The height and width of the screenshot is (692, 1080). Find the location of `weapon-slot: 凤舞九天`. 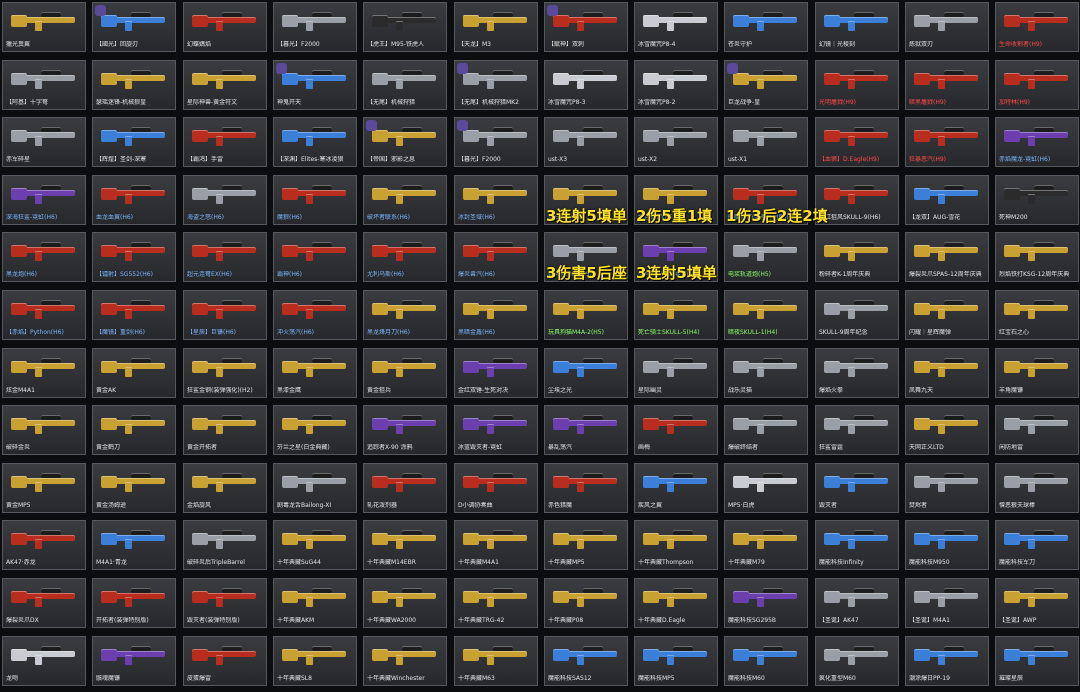

weapon-slot: 凤舞九天 is located at coordinates (947, 373).